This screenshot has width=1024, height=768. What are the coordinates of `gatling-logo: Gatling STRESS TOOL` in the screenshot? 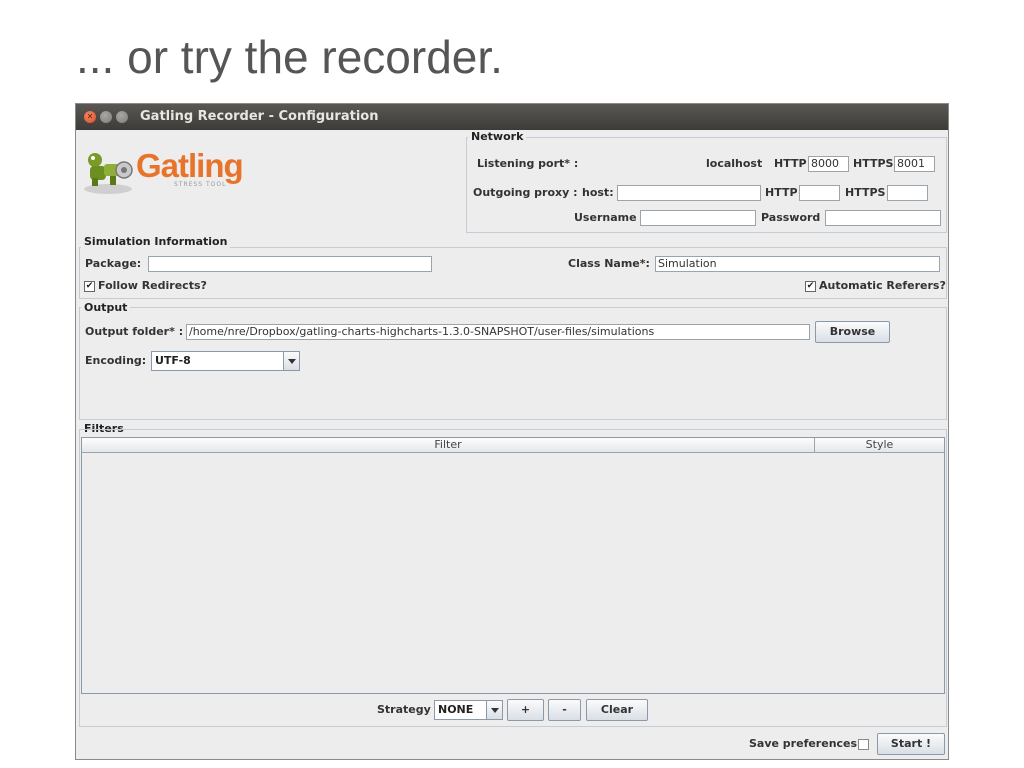 It's located at (169, 171).